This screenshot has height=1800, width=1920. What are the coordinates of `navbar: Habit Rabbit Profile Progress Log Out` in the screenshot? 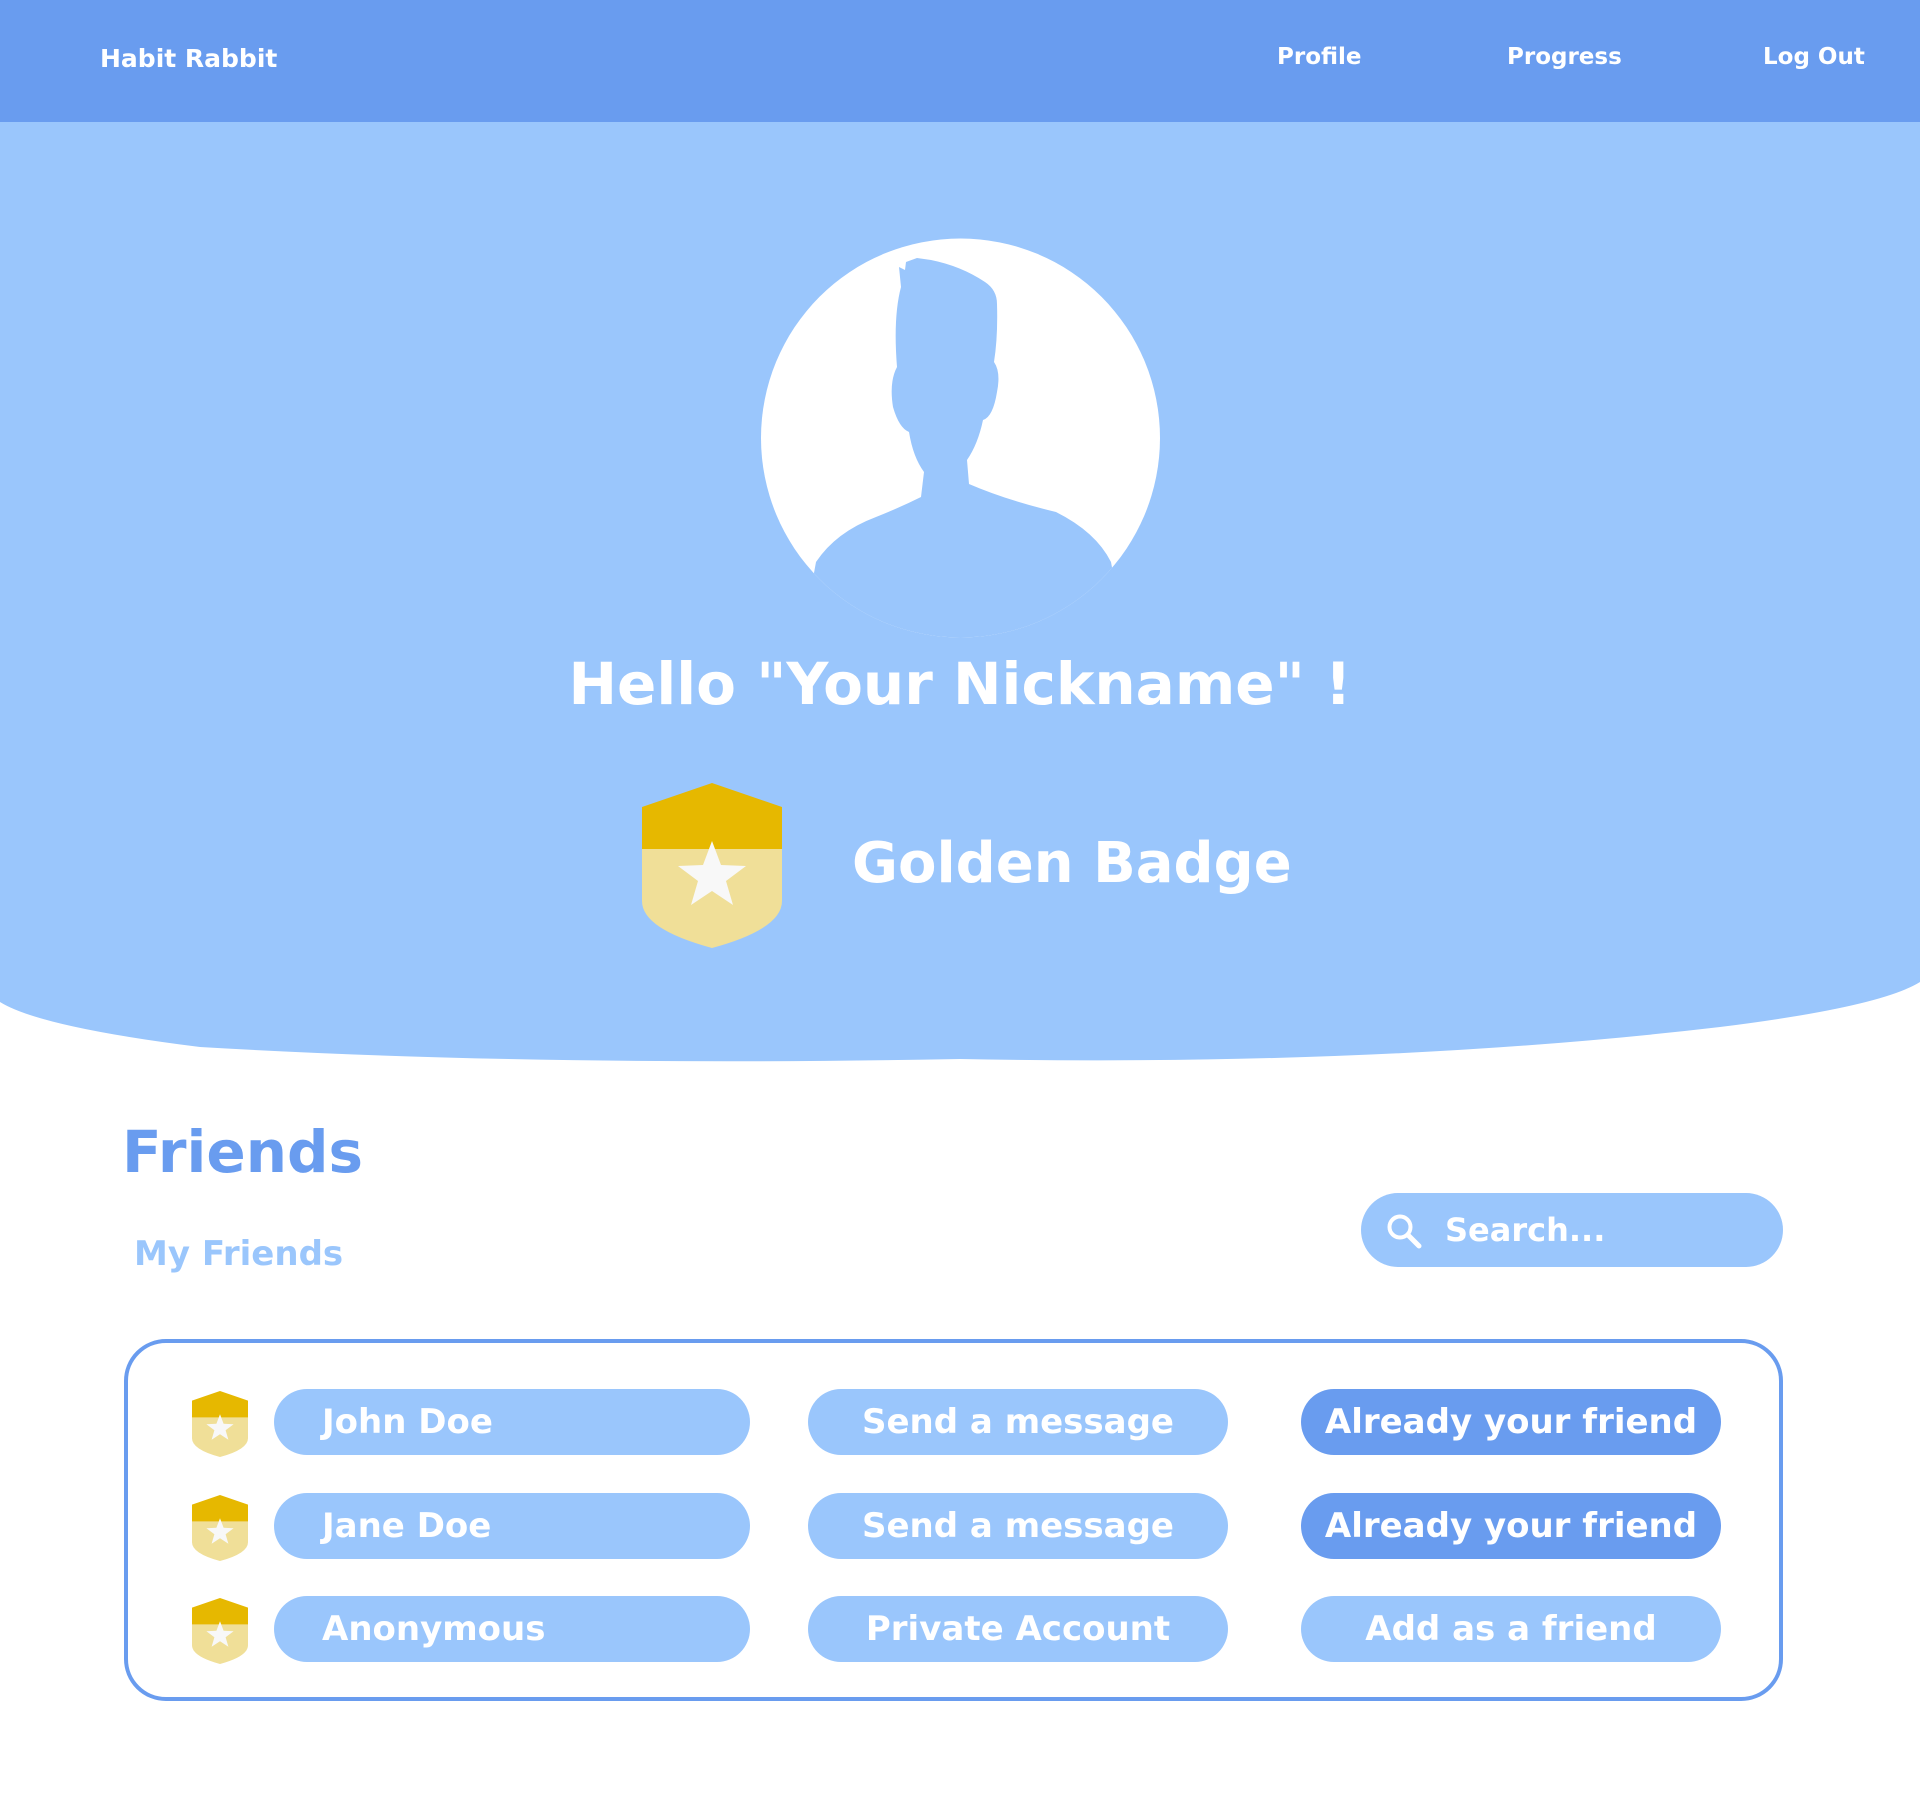 It's located at (960, 61).